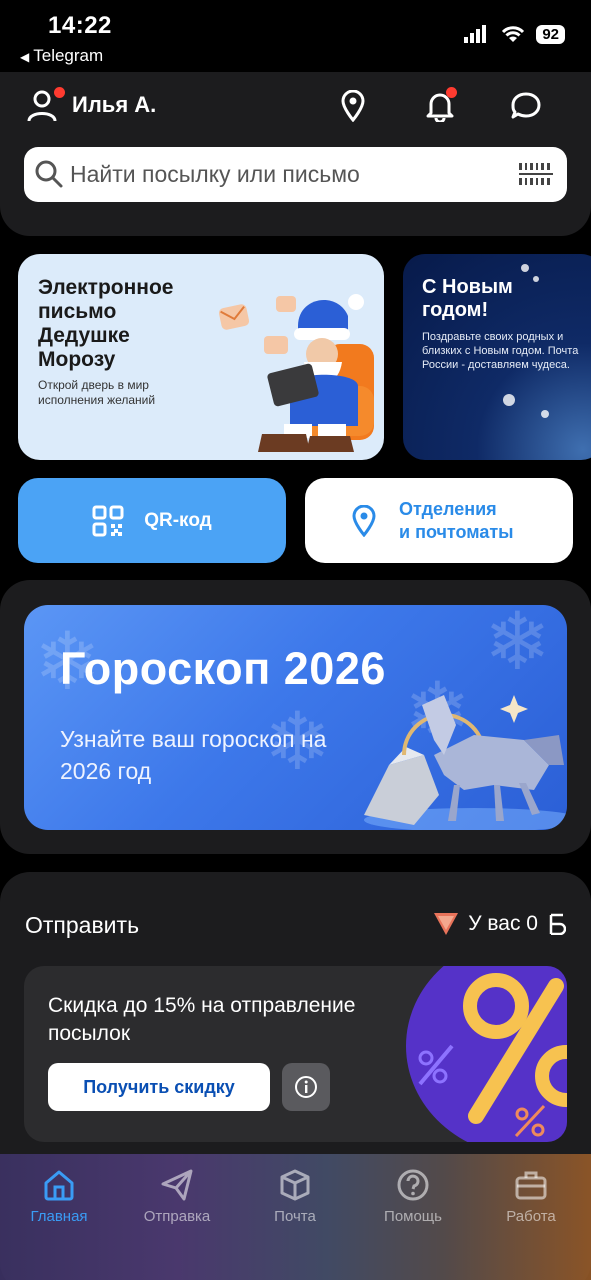 The width and height of the screenshot is (591, 1280). Describe the element at coordinates (295, 1185) in the screenshot. I see `package-icon` at that location.